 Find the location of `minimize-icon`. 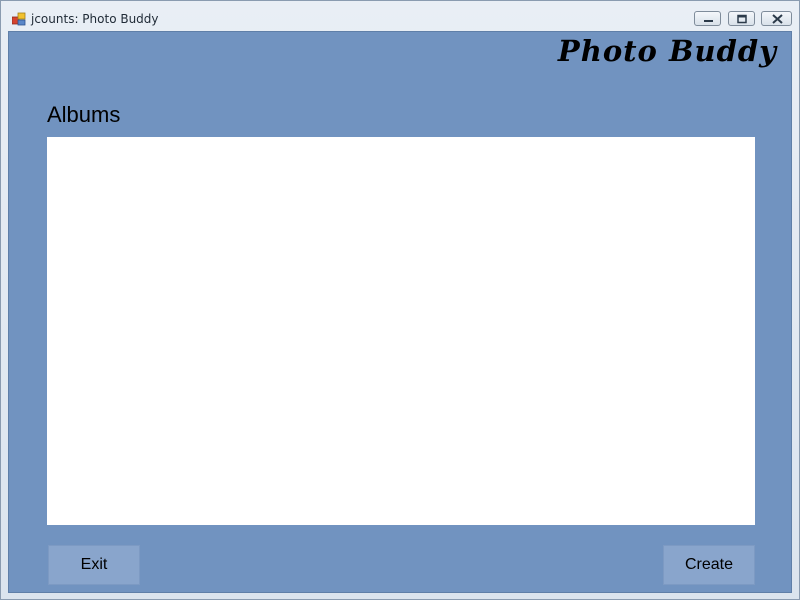

minimize-icon is located at coordinates (708, 21).